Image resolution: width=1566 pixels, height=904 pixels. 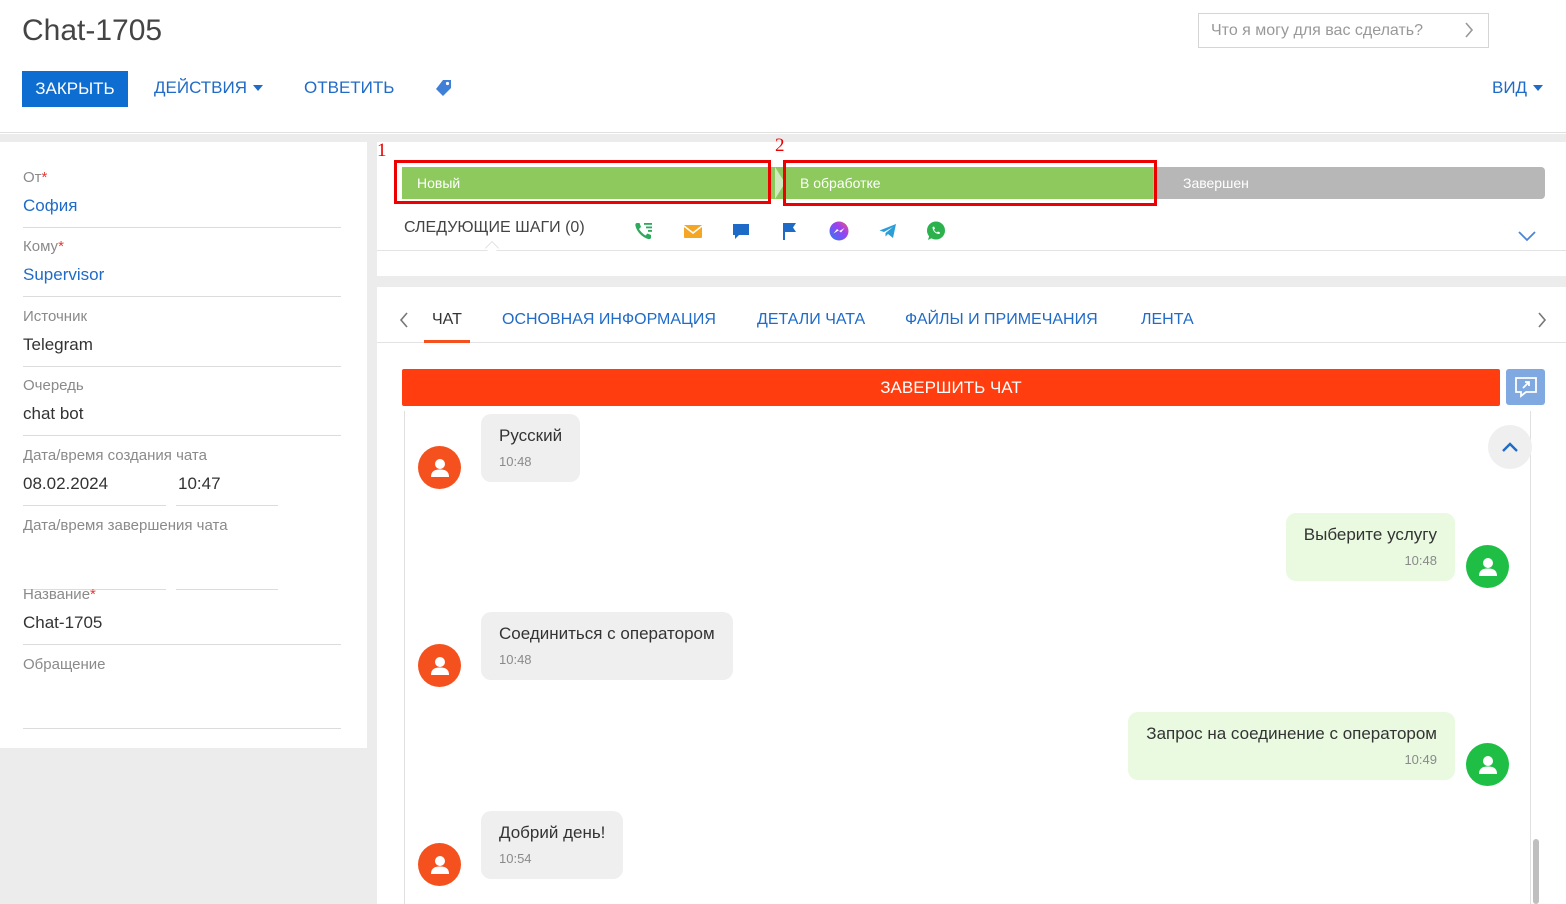 I want to click on external-chat-icon, so click(x=1525, y=387).